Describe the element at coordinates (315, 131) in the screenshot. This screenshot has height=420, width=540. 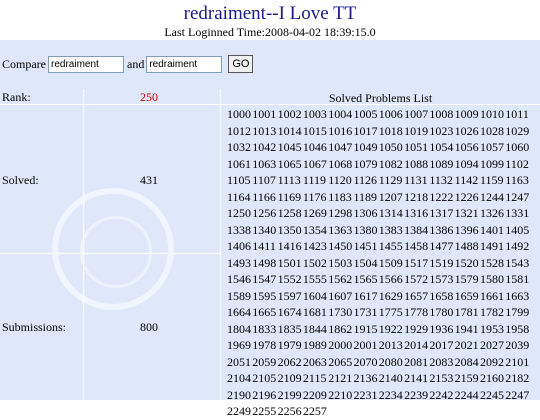
I see `problem-id: 1015` at that location.